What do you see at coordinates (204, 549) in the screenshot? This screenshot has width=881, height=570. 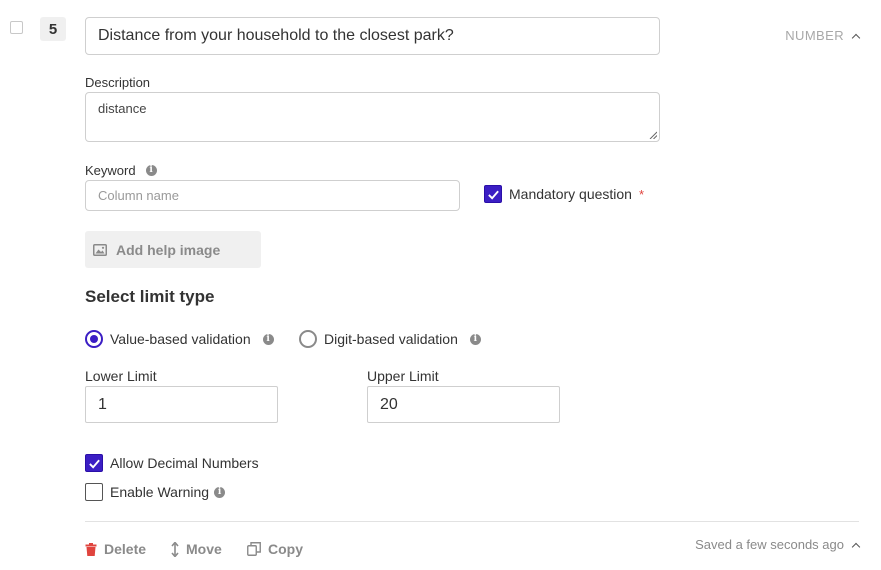 I see `move-label: Move` at bounding box center [204, 549].